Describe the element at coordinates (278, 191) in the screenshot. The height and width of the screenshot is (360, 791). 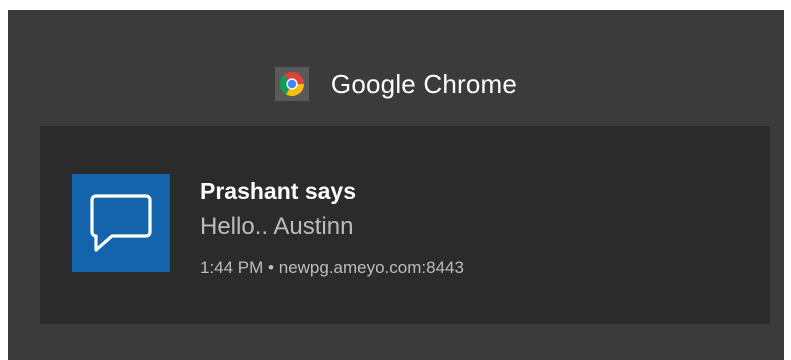
I see `notification-title: Prashant says` at that location.